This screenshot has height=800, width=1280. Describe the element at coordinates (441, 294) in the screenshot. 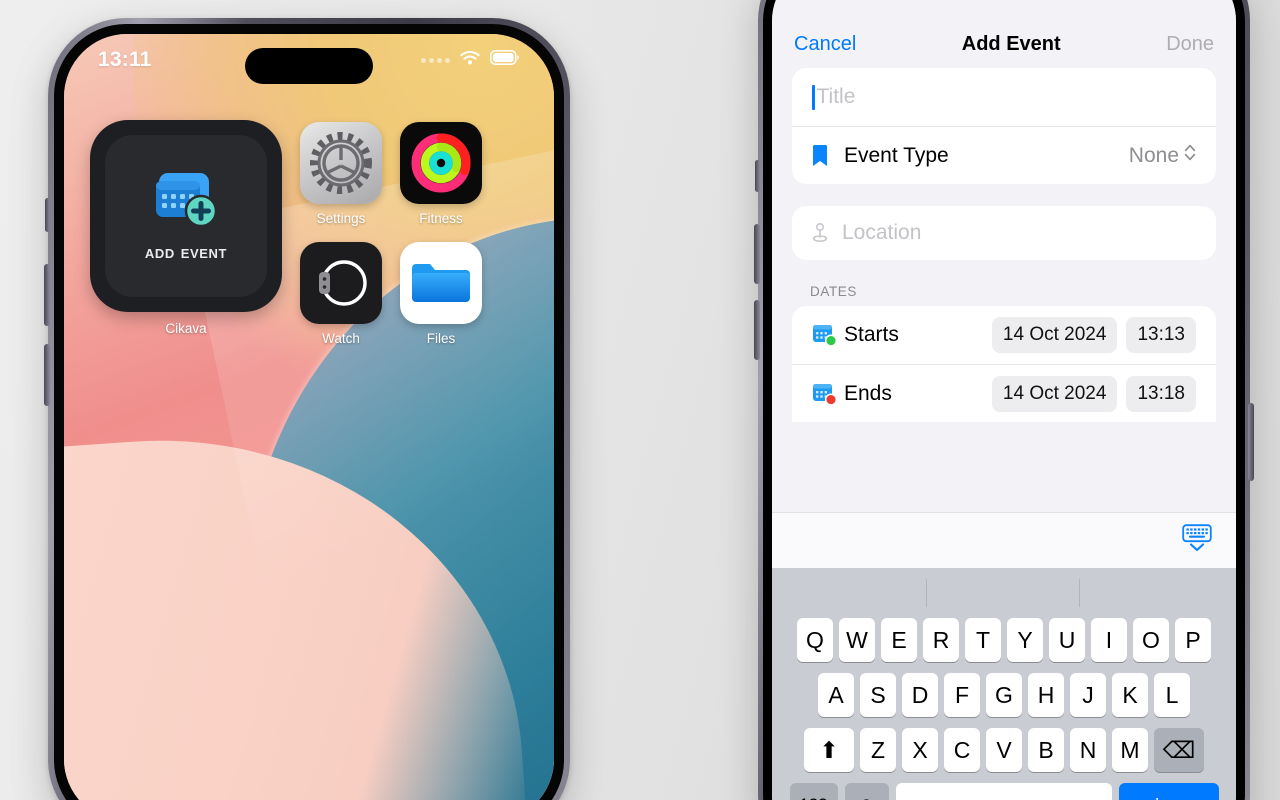

I see `app-files: Files` at that location.